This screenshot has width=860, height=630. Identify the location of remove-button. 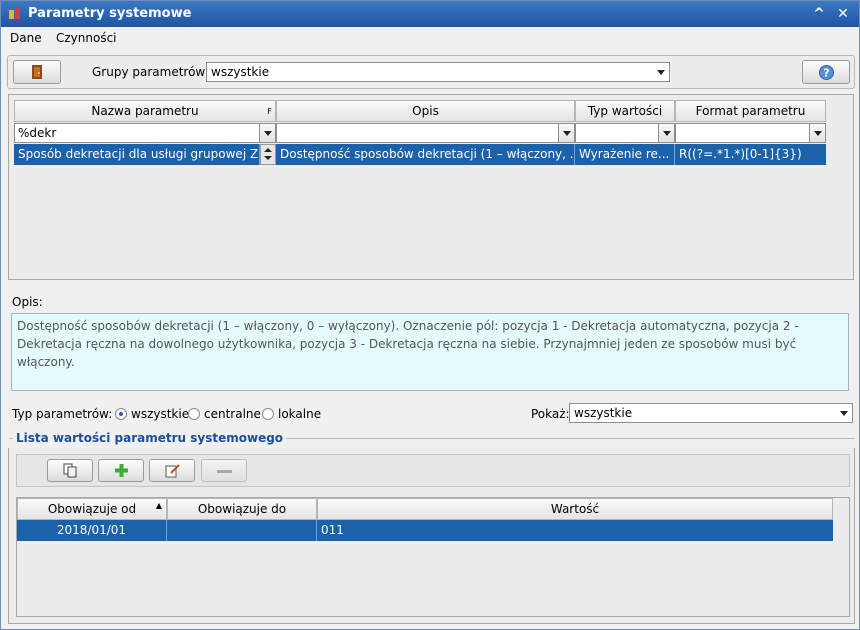
(224, 470).